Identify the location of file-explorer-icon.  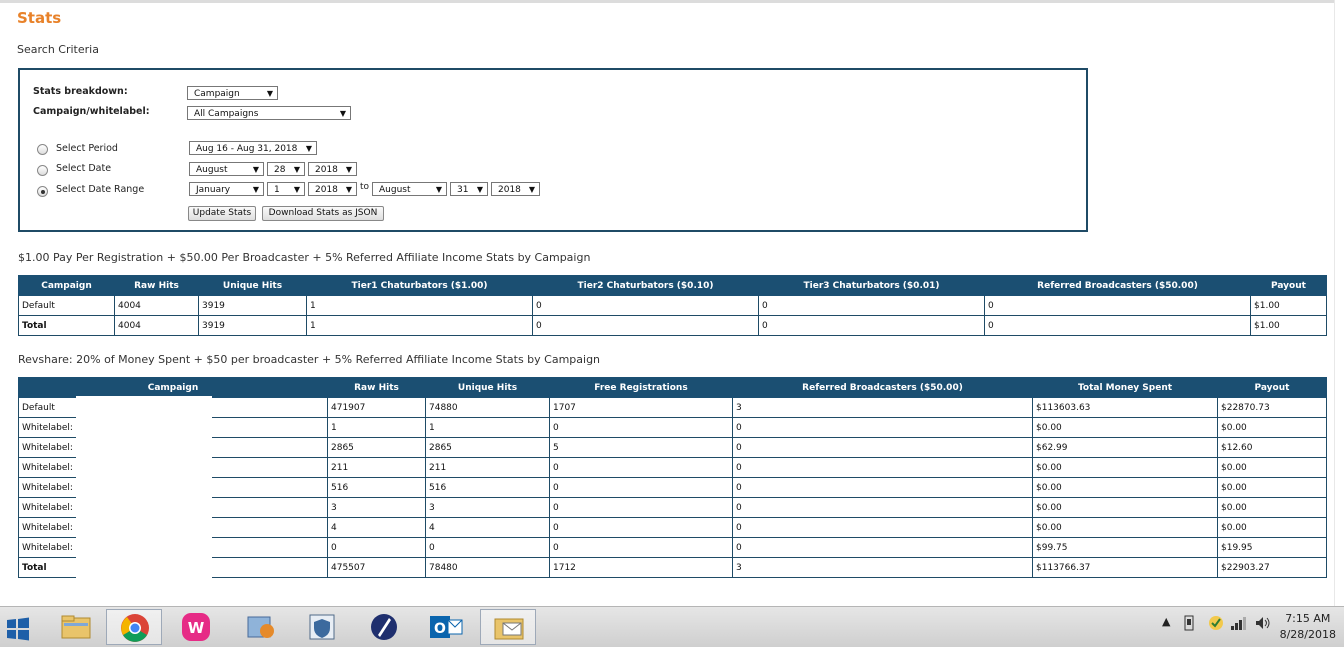
(76, 627).